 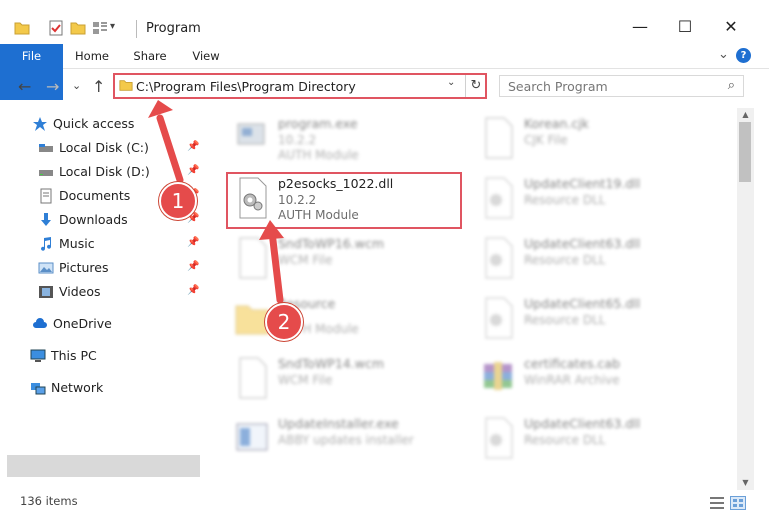 I want to click on status-bar: 136 items, so click(x=384, y=505).